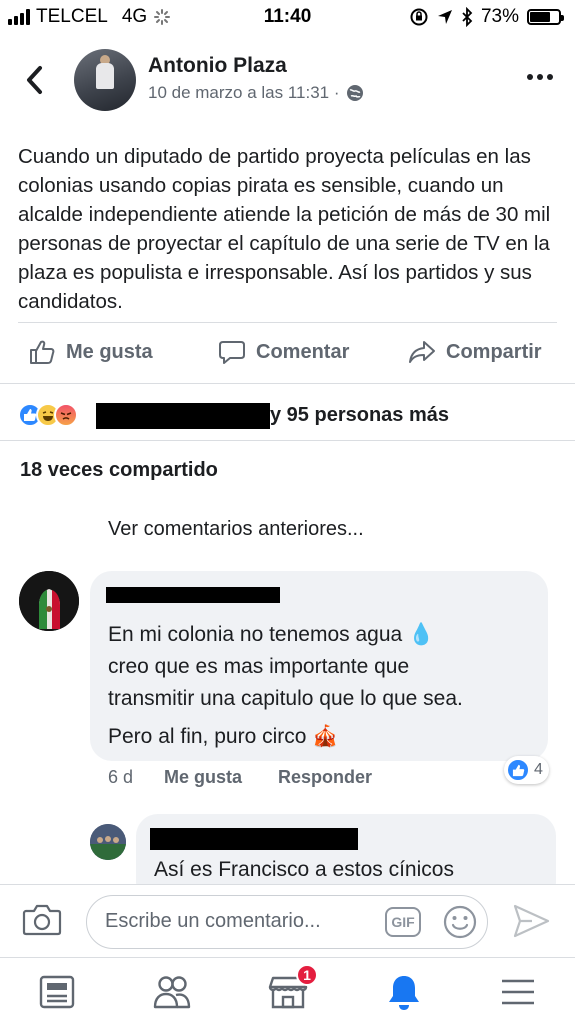 This screenshot has width=575, height=1024. I want to click on thumbs-up-icon, so click(42, 352).